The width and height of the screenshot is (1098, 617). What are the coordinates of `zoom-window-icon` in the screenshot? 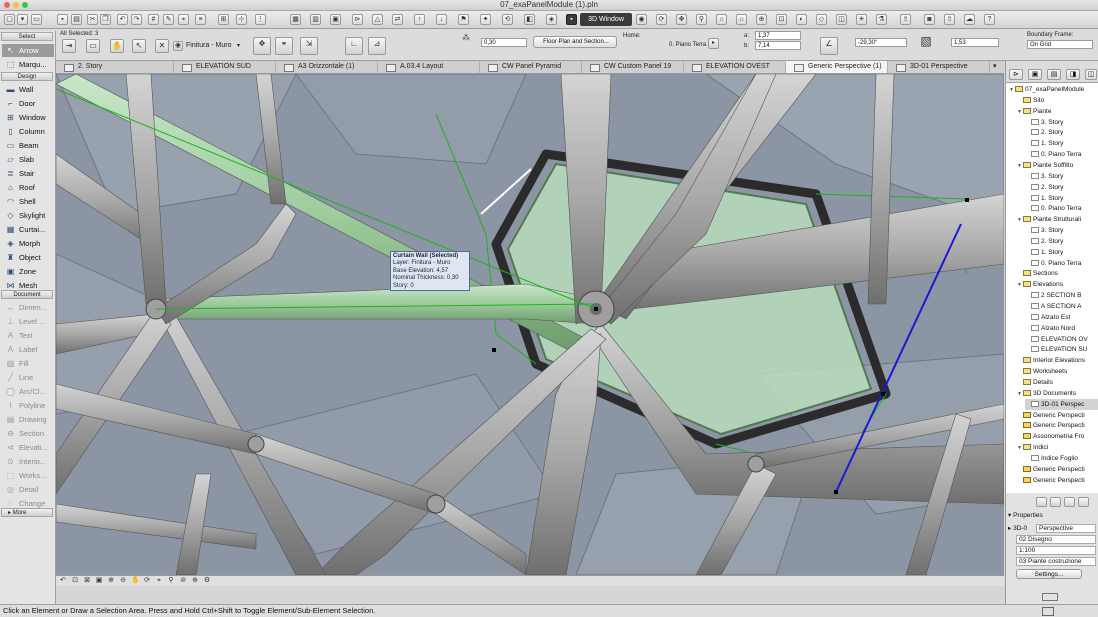 It's located at (25, 5).